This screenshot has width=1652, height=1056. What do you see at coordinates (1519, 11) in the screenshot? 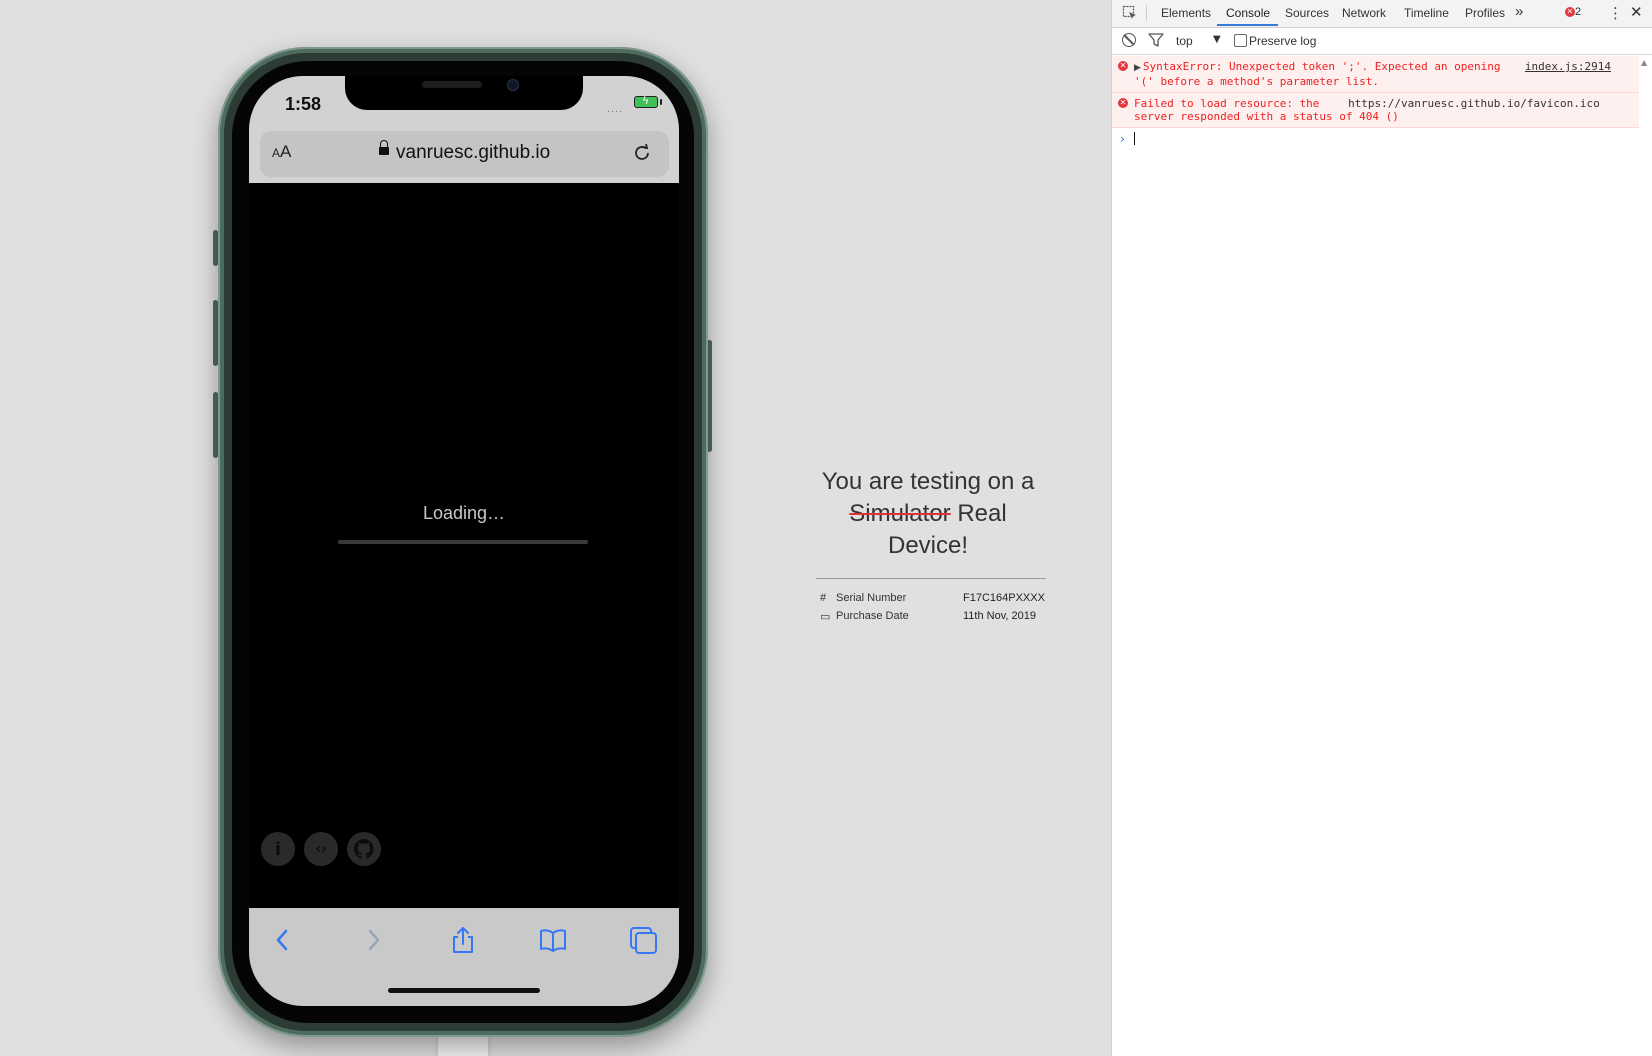
I see `more-tabs-icon: »` at bounding box center [1519, 11].